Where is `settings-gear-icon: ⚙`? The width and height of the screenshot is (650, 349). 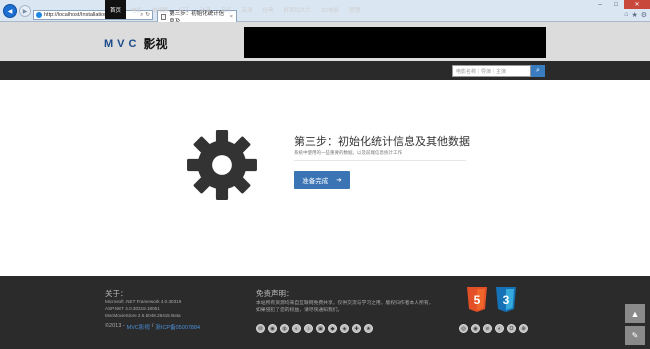 settings-gear-icon: ⚙ is located at coordinates (644, 15).